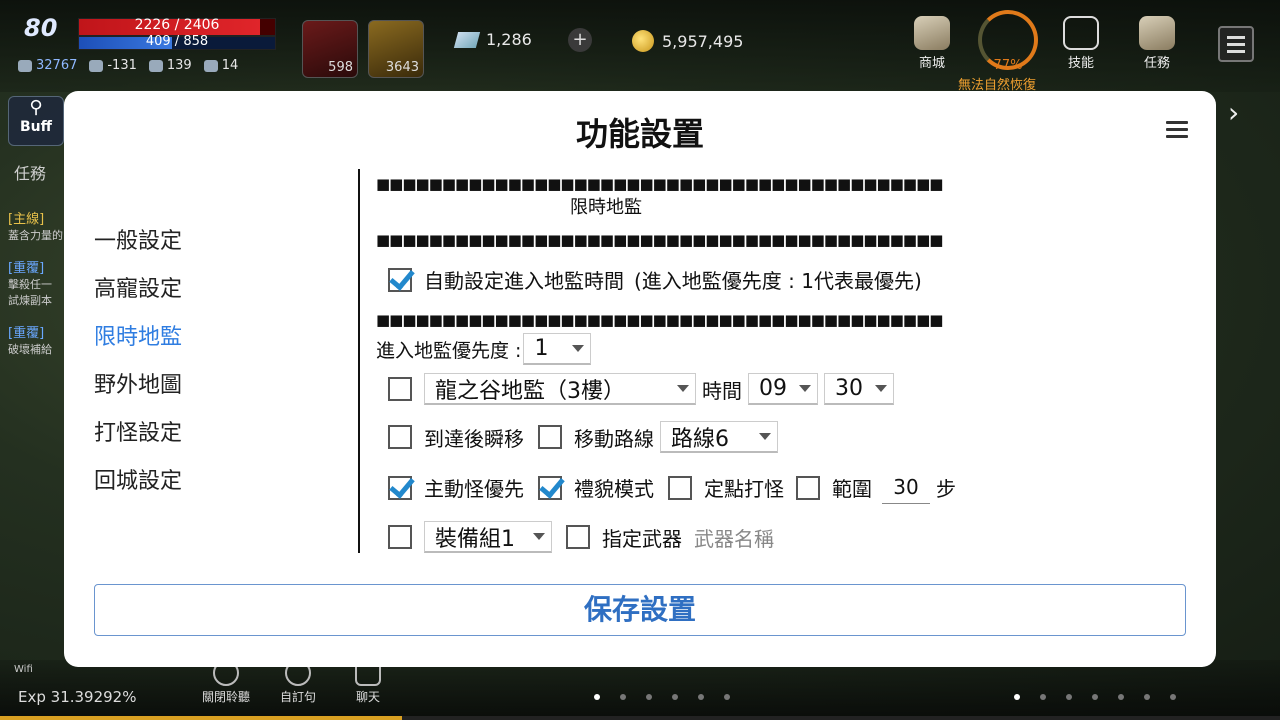 Image resolution: width=1280 pixels, height=720 pixels. Describe the element at coordinates (400, 437) in the screenshot. I see `teleport-checkbox` at that location.